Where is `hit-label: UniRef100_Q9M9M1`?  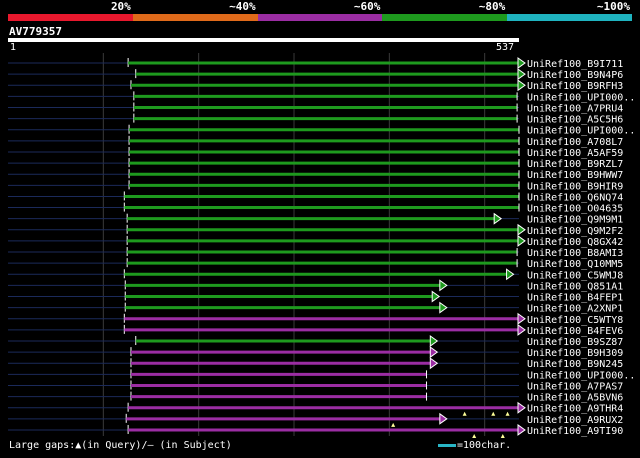 hit-label: UniRef100_Q9M9M1 is located at coordinates (575, 220).